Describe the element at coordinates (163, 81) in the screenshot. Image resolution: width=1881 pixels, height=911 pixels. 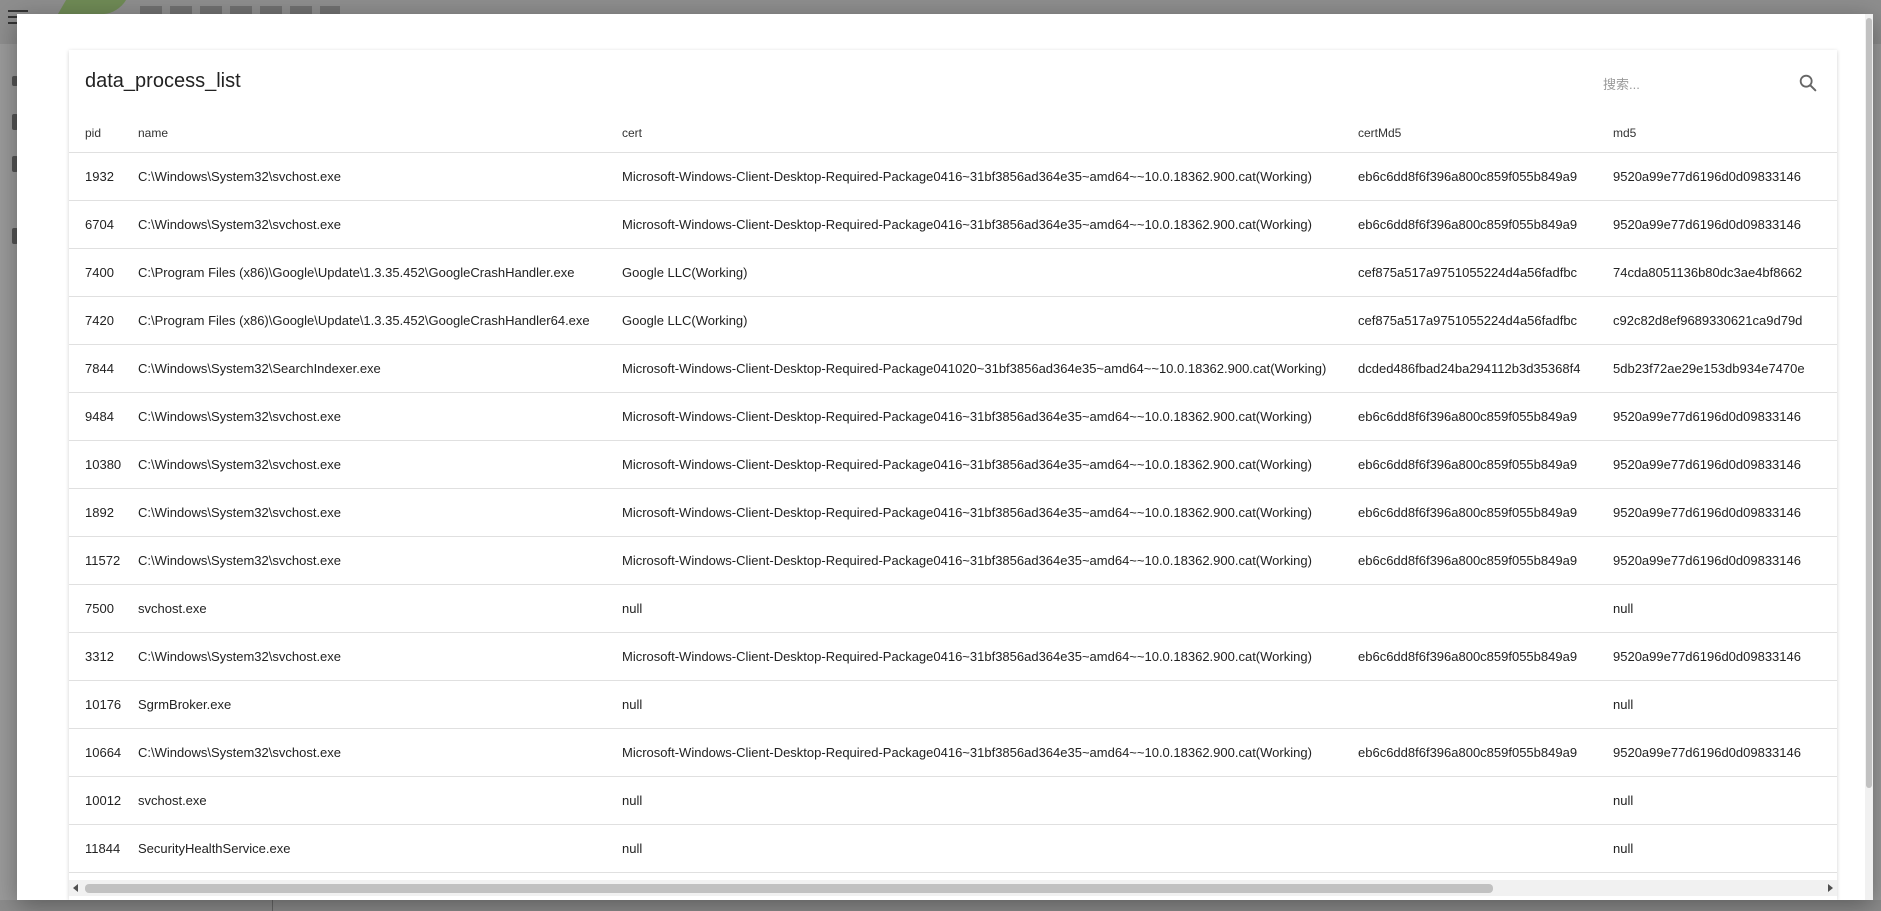
I see `table-title: data_process_list` at that location.